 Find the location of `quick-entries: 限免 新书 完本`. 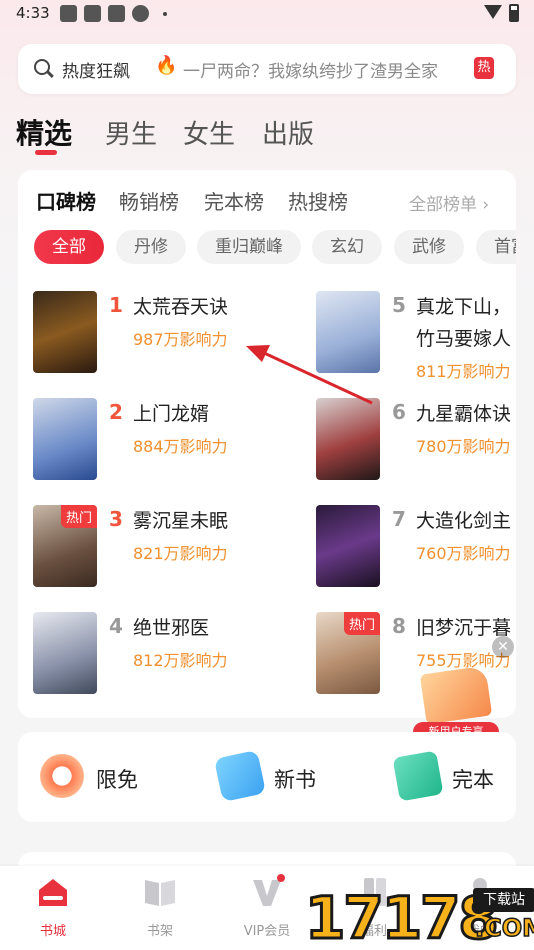

quick-entries: 限免 新书 完本 is located at coordinates (267, 777).